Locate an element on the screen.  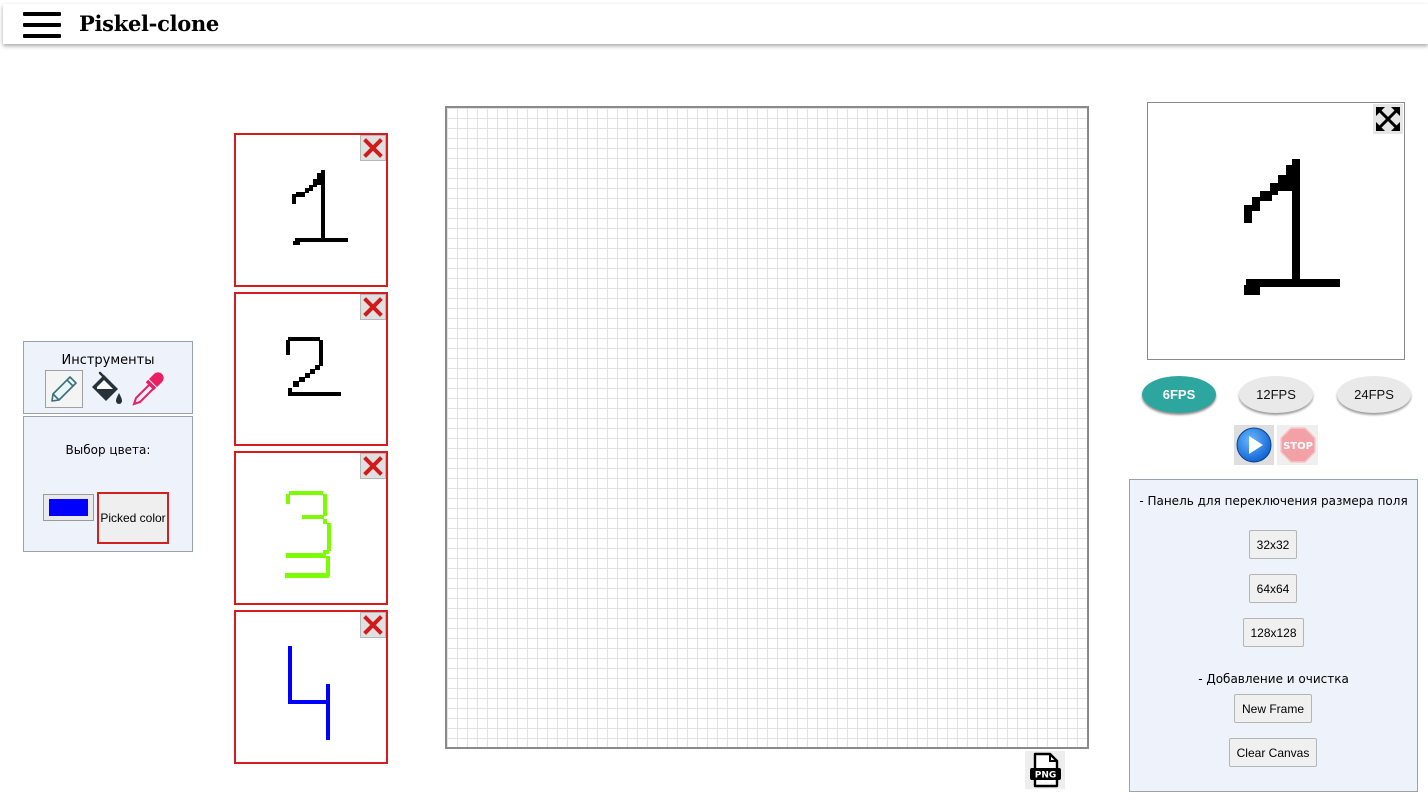
tools-title: Инструменты is located at coordinates (108, 360).